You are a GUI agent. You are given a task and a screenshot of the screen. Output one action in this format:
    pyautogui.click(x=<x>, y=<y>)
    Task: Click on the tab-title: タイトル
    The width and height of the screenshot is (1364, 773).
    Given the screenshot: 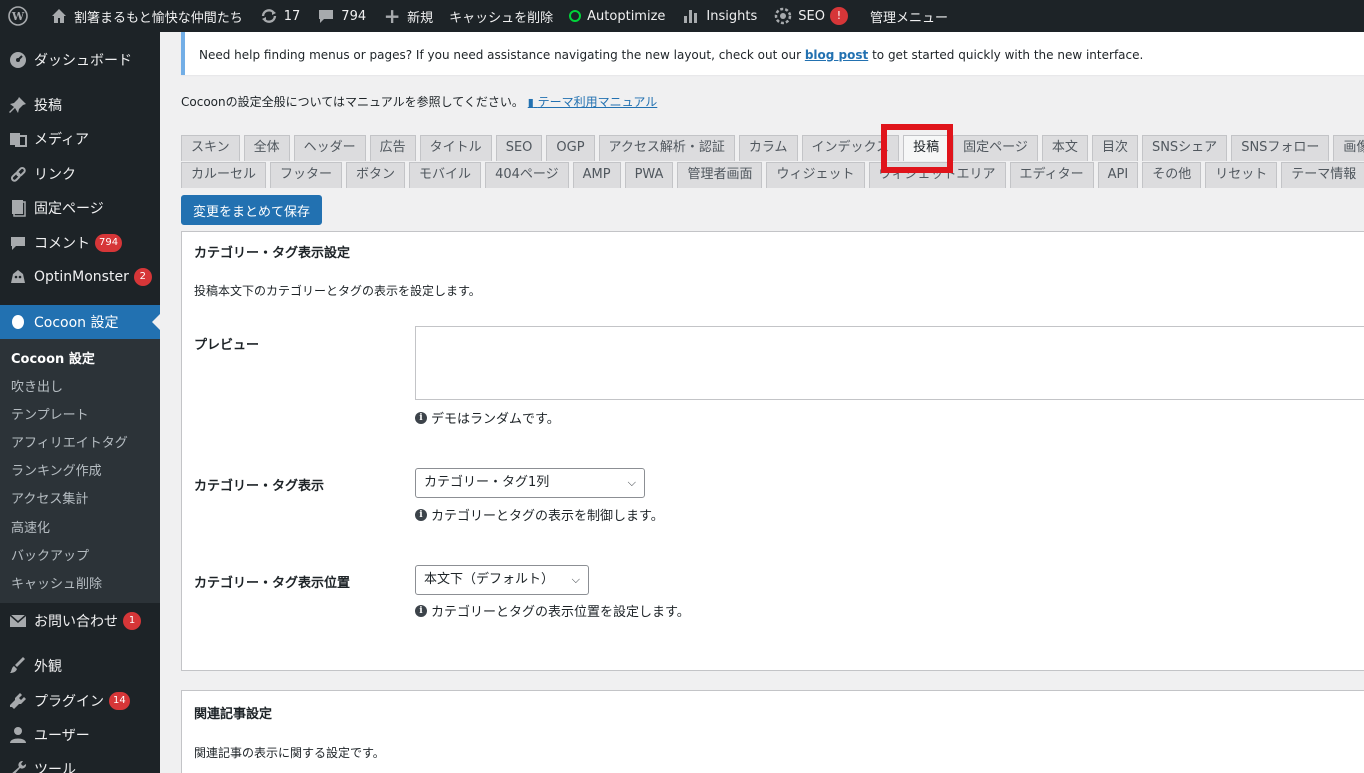 What is the action you would take?
    pyautogui.click(x=455, y=148)
    